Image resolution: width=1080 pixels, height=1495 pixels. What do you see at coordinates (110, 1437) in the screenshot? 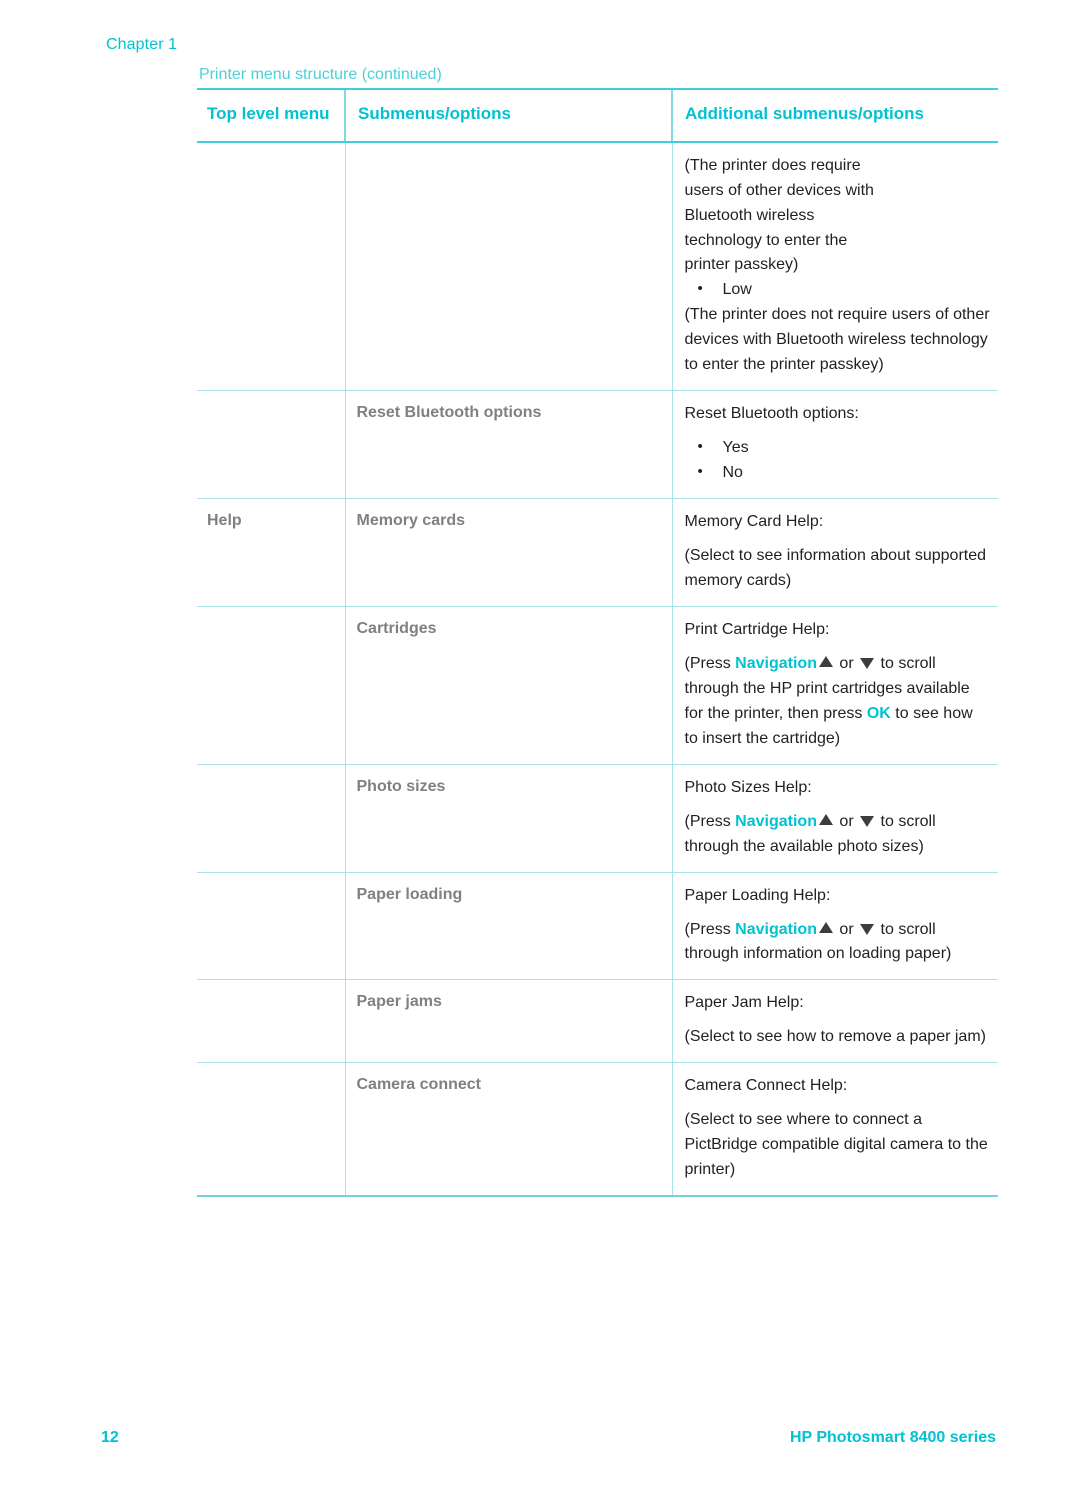
I see `footer-page-number: 12` at bounding box center [110, 1437].